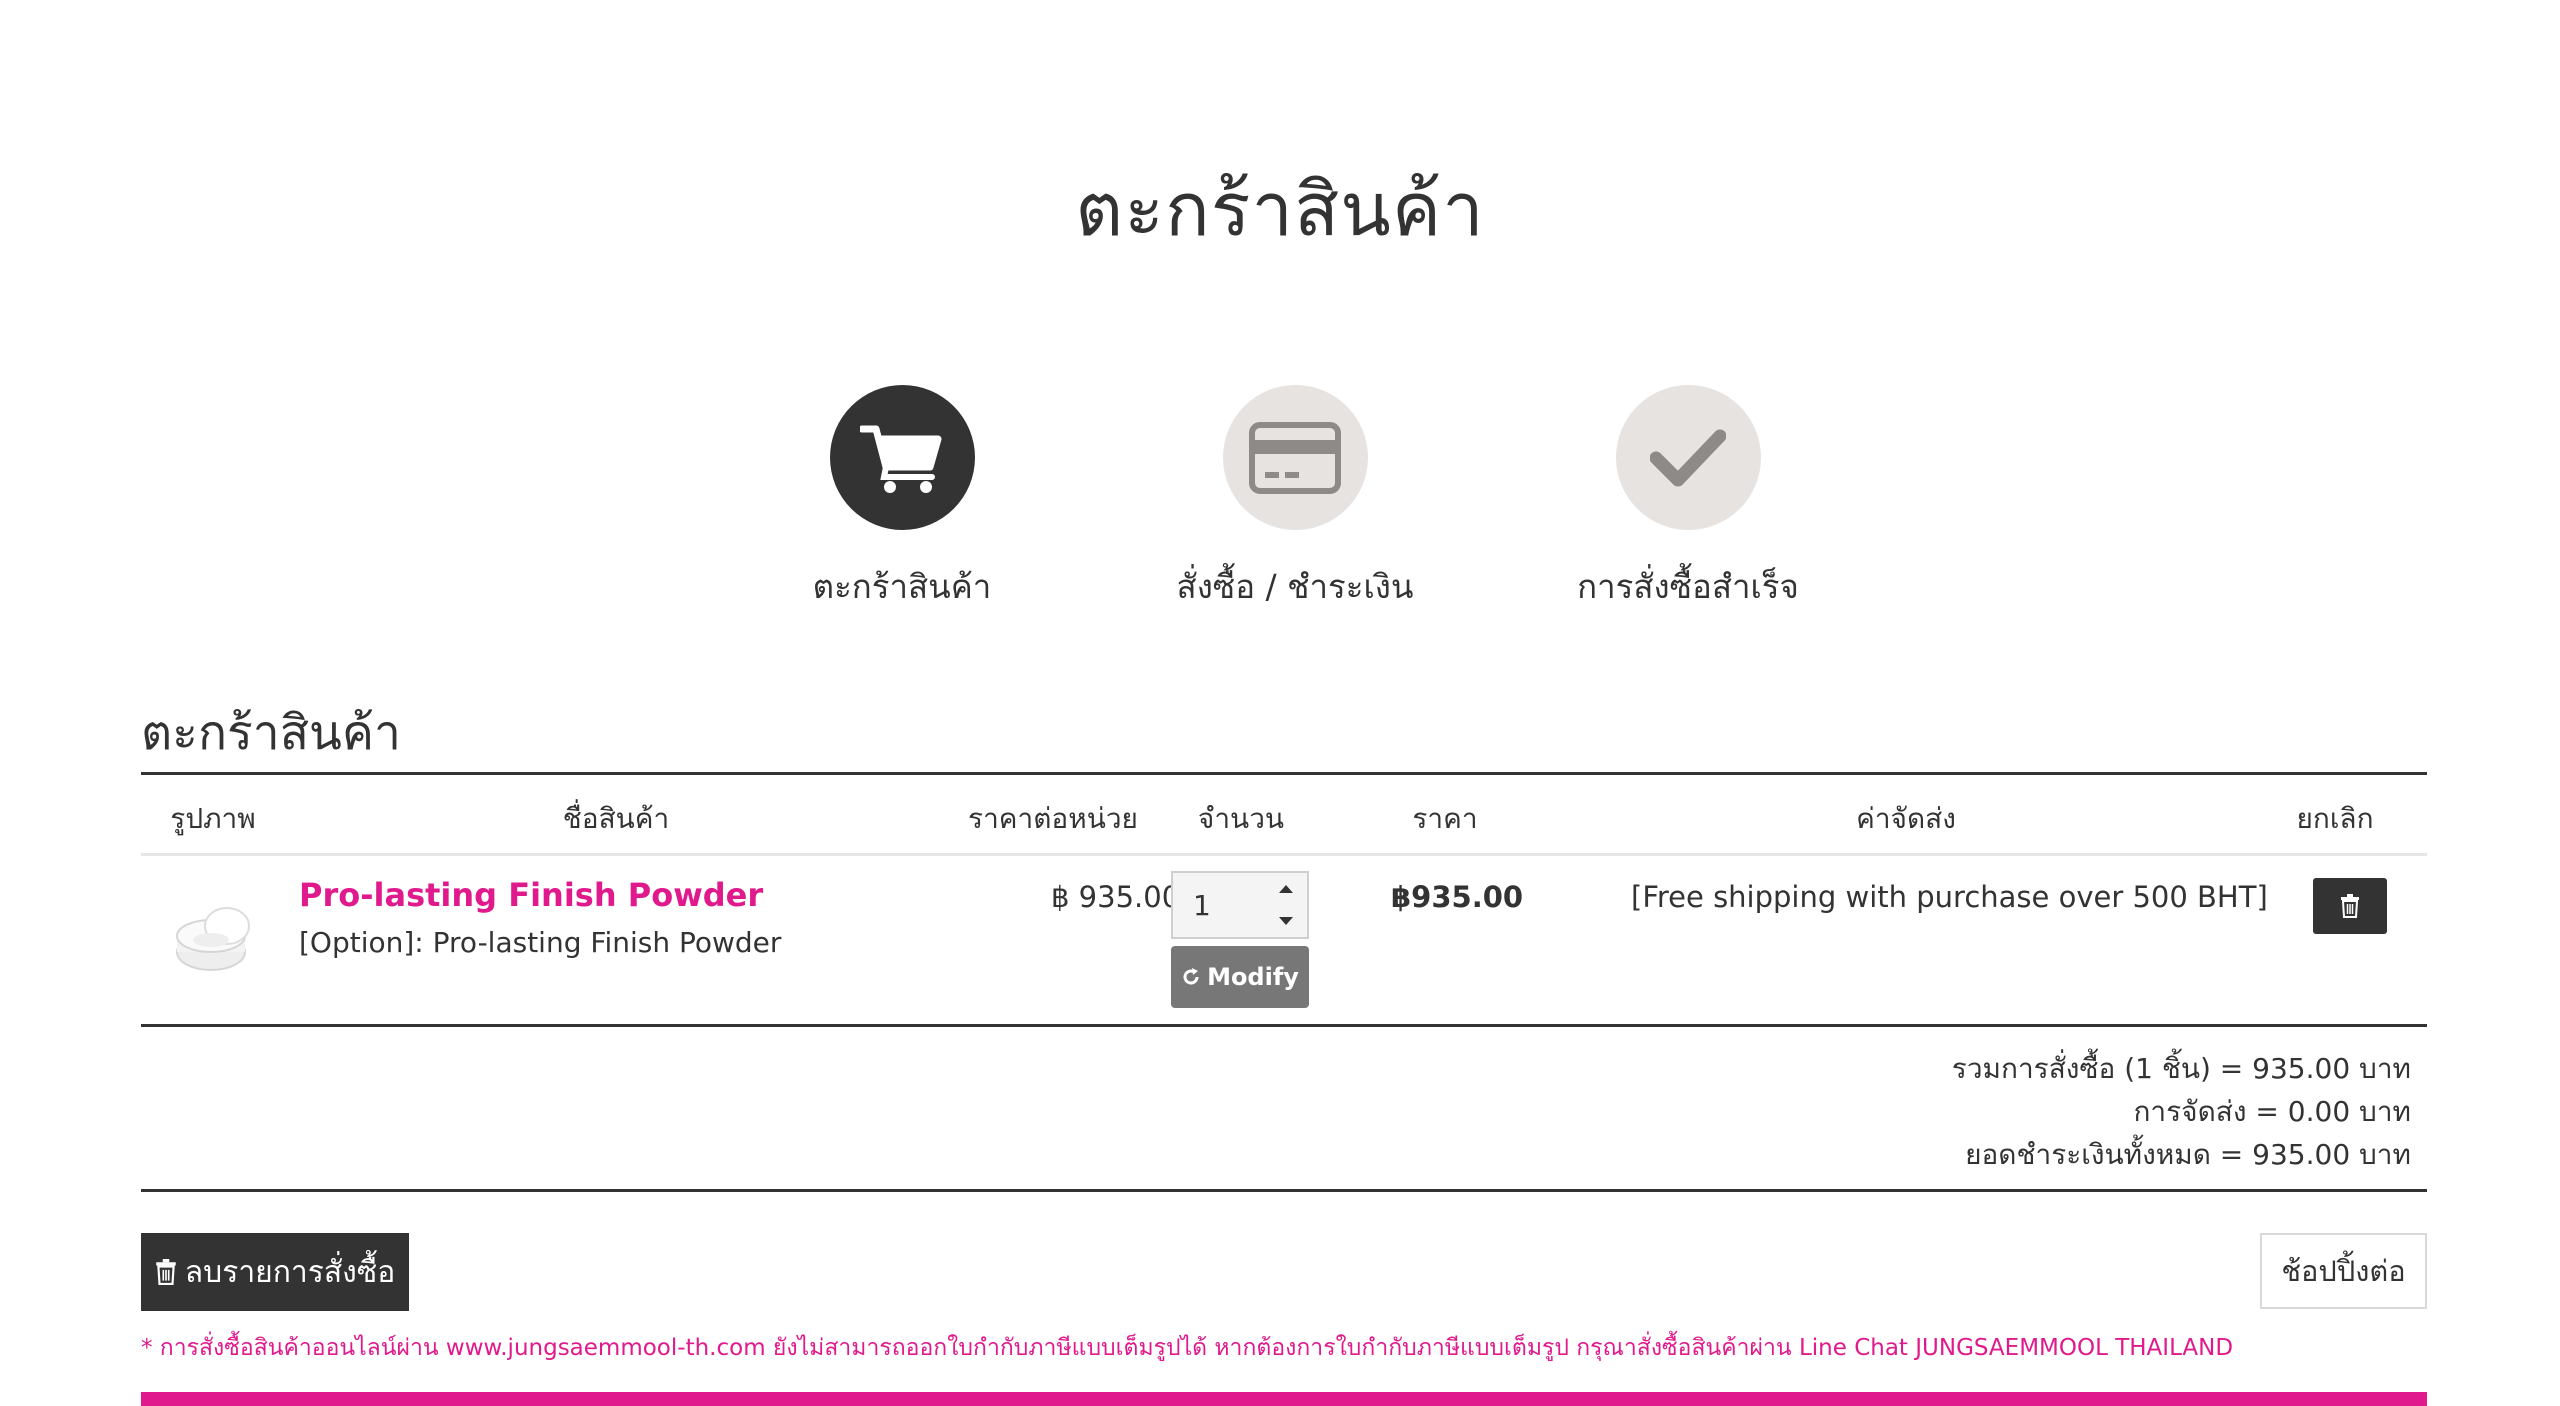 Image resolution: width=2560 pixels, height=1406 pixels. Describe the element at coordinates (1688, 586) in the screenshot. I see `step-complete-label: การสั่งซื้อสำเร็จ` at that location.